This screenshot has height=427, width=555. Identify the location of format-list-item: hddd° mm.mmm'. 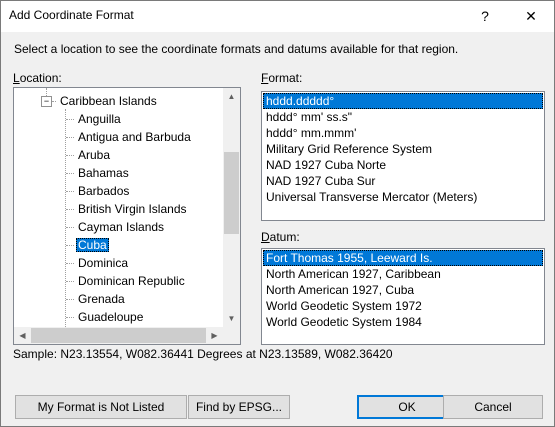
(403, 133).